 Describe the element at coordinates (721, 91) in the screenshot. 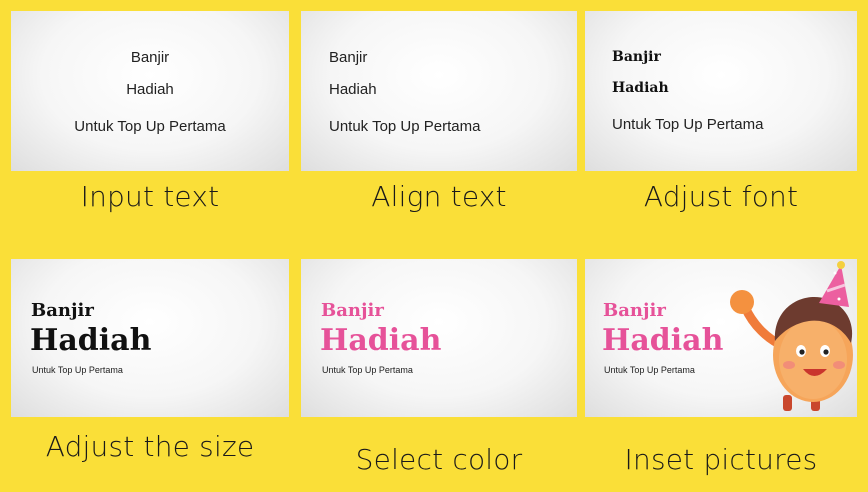

I see `preview-panel-adjust-font: Banjir Hadiah Untuk Top Up Pertama` at that location.